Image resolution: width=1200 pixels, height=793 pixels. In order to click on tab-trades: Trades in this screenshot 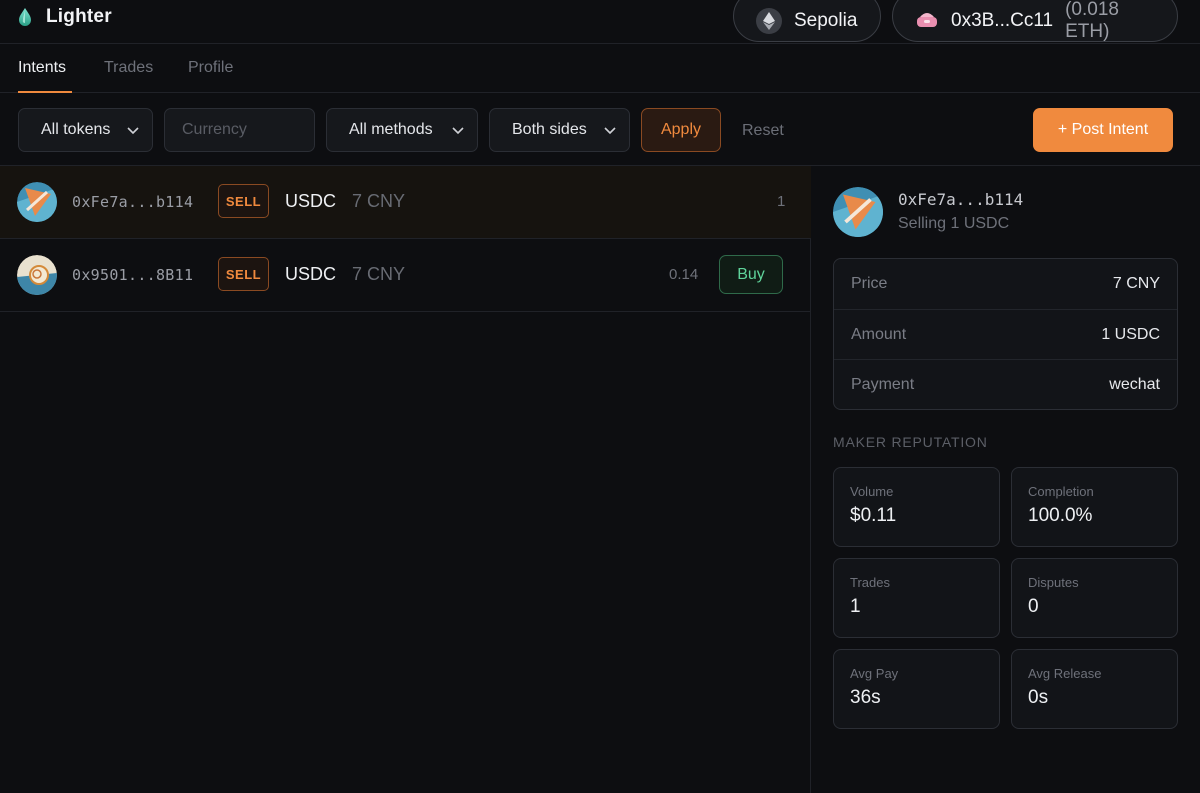, I will do `click(128, 68)`.